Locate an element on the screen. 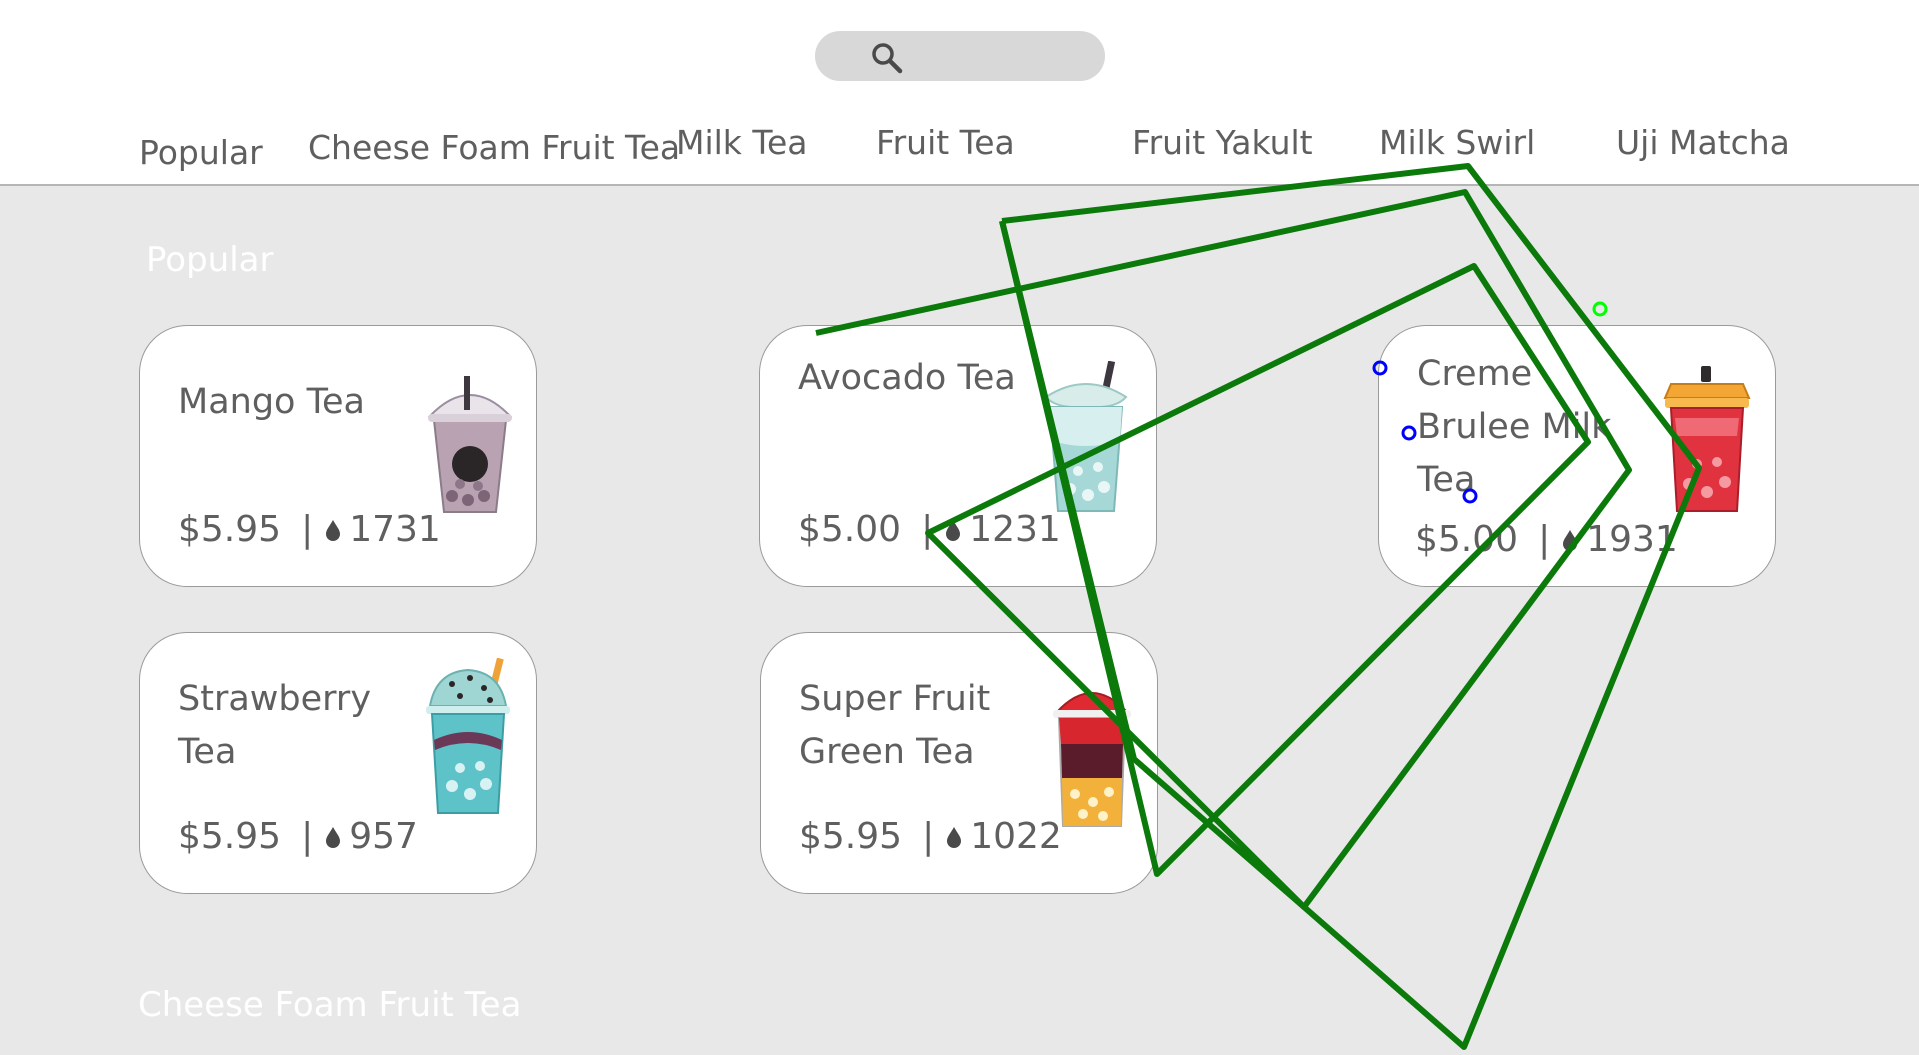  product-name: Avocado Tea is located at coordinates (907, 378).